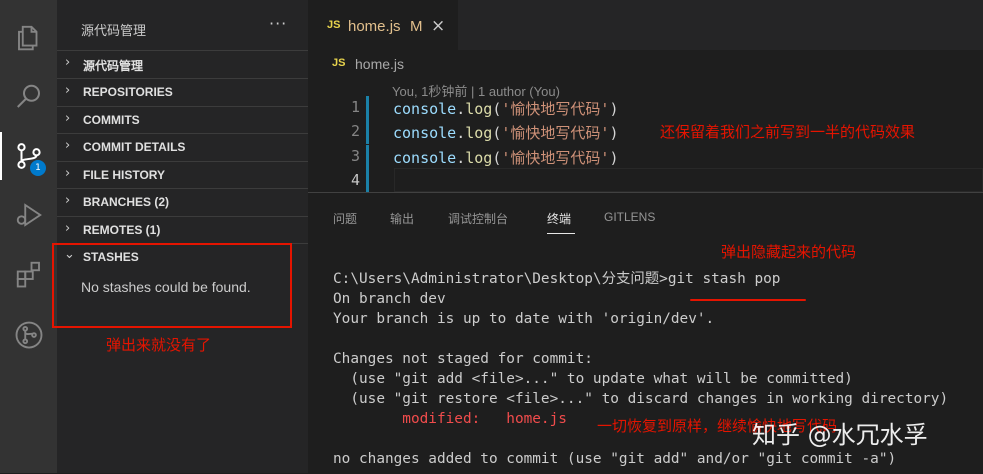 The height and width of the screenshot is (474, 983). What do you see at coordinates (500, 279) in the screenshot?
I see `terminal-prompt: C:\Users\Administrator\Desktop\分支问题>` at bounding box center [500, 279].